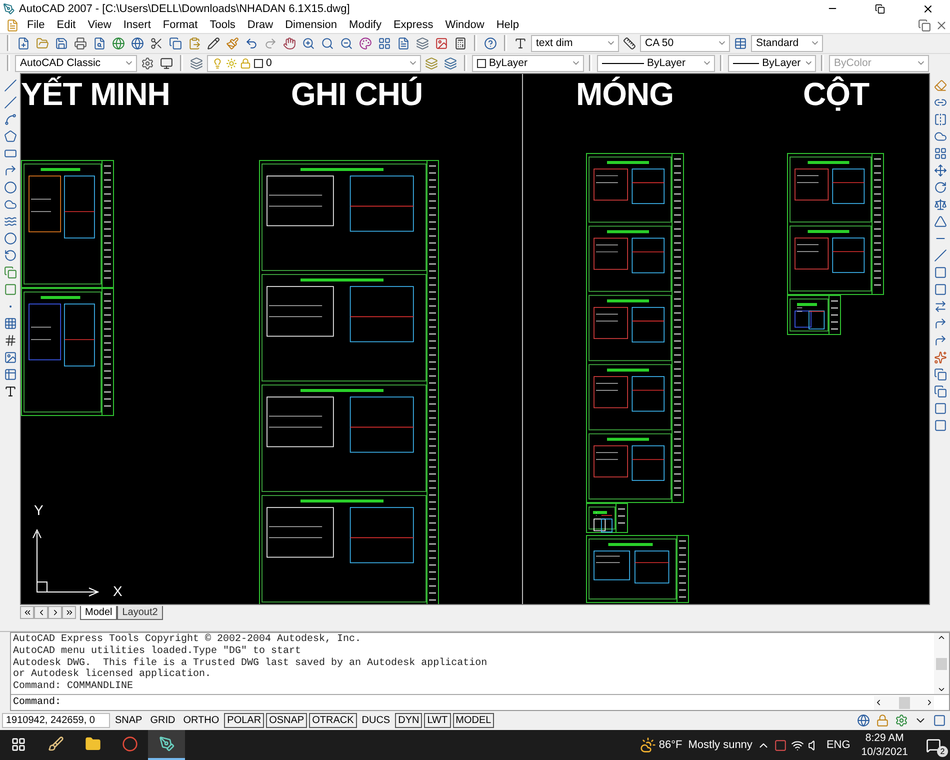 Image resolution: width=950 pixels, height=760 pixels. Describe the element at coordinates (333, 720) in the screenshot. I see `status-toggle: OTRACK` at that location.